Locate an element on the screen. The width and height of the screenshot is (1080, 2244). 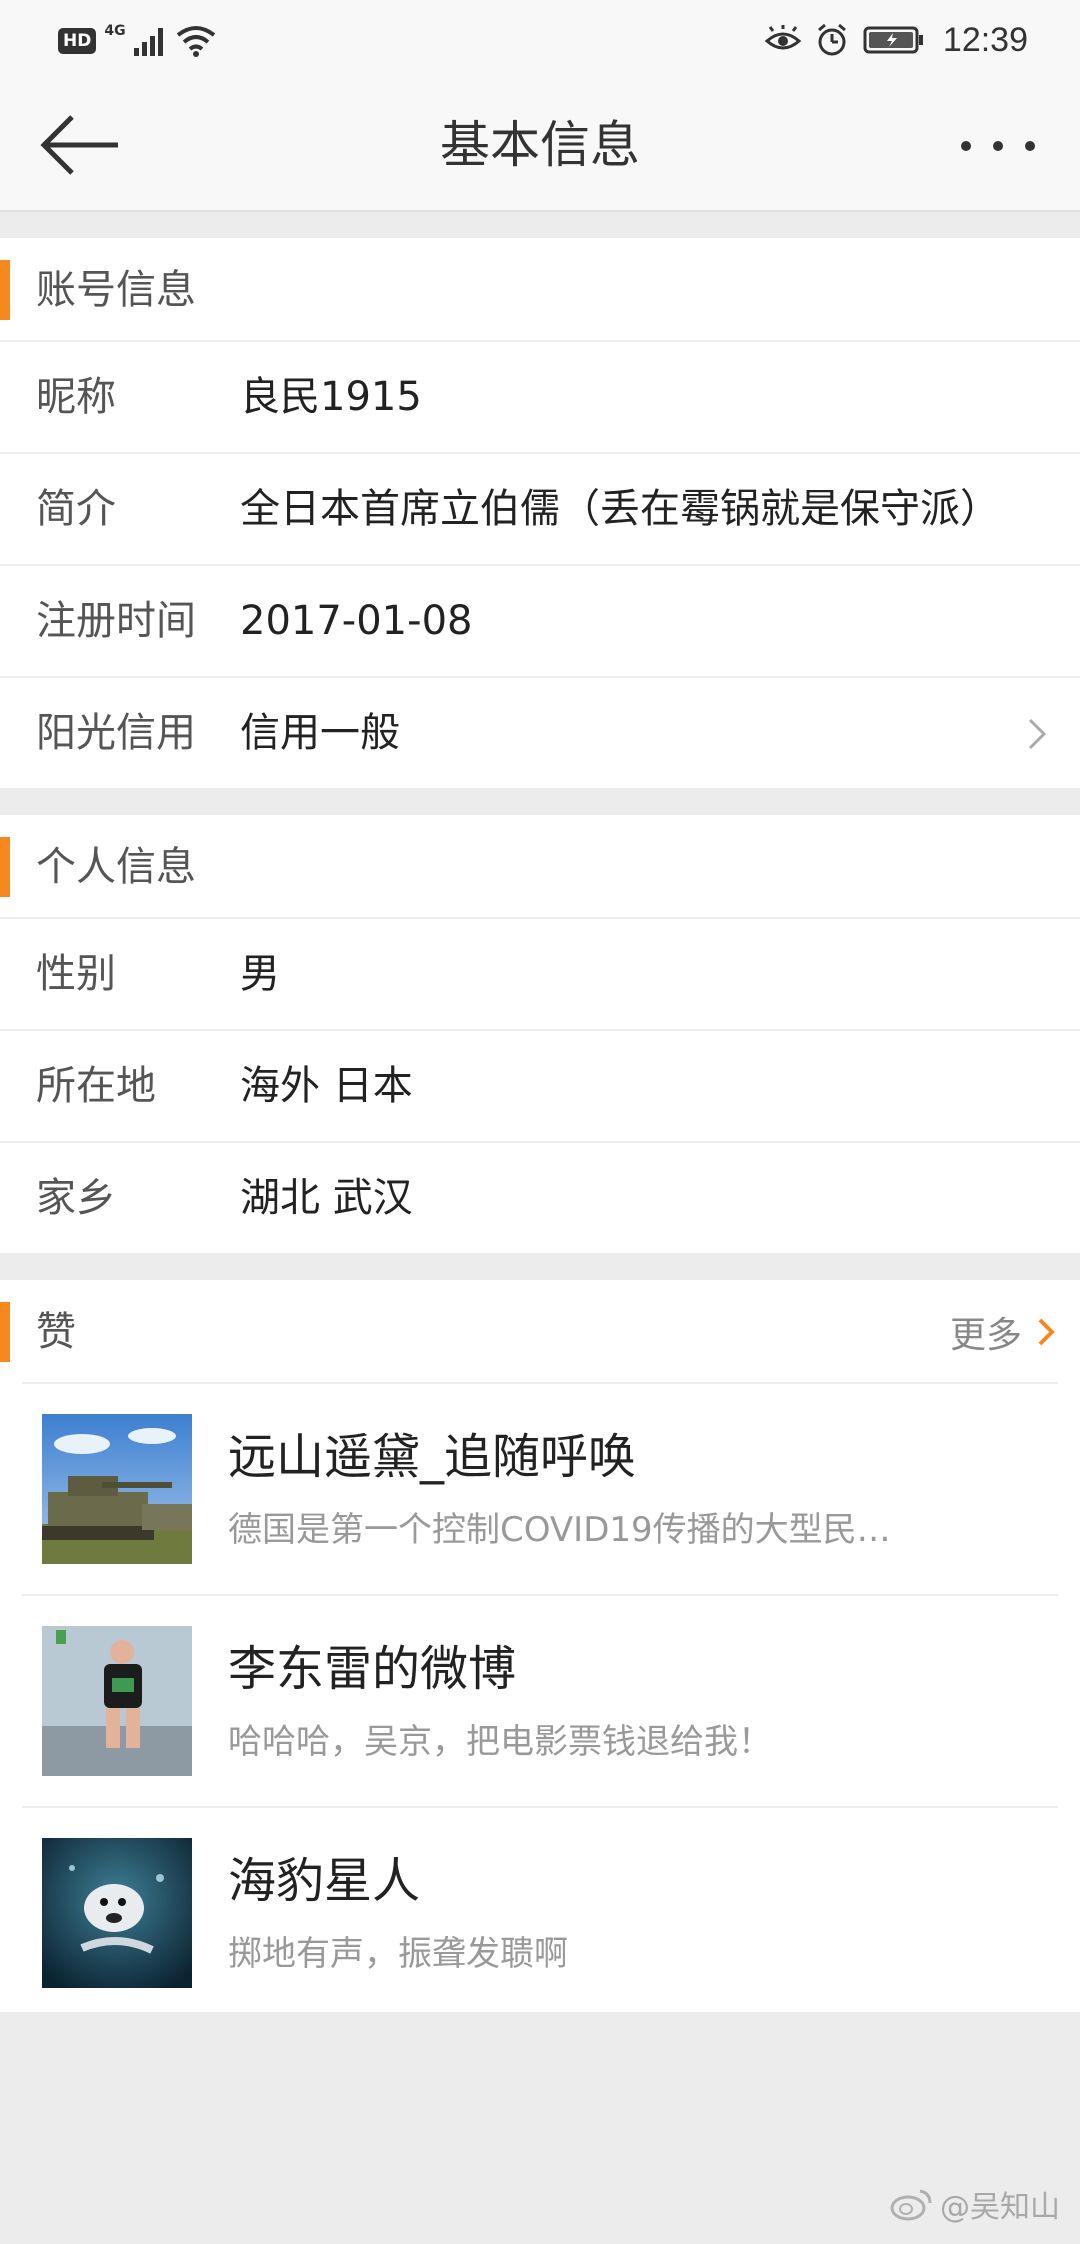
likes-more-link: 更多 is located at coordinates (1004, 1332).